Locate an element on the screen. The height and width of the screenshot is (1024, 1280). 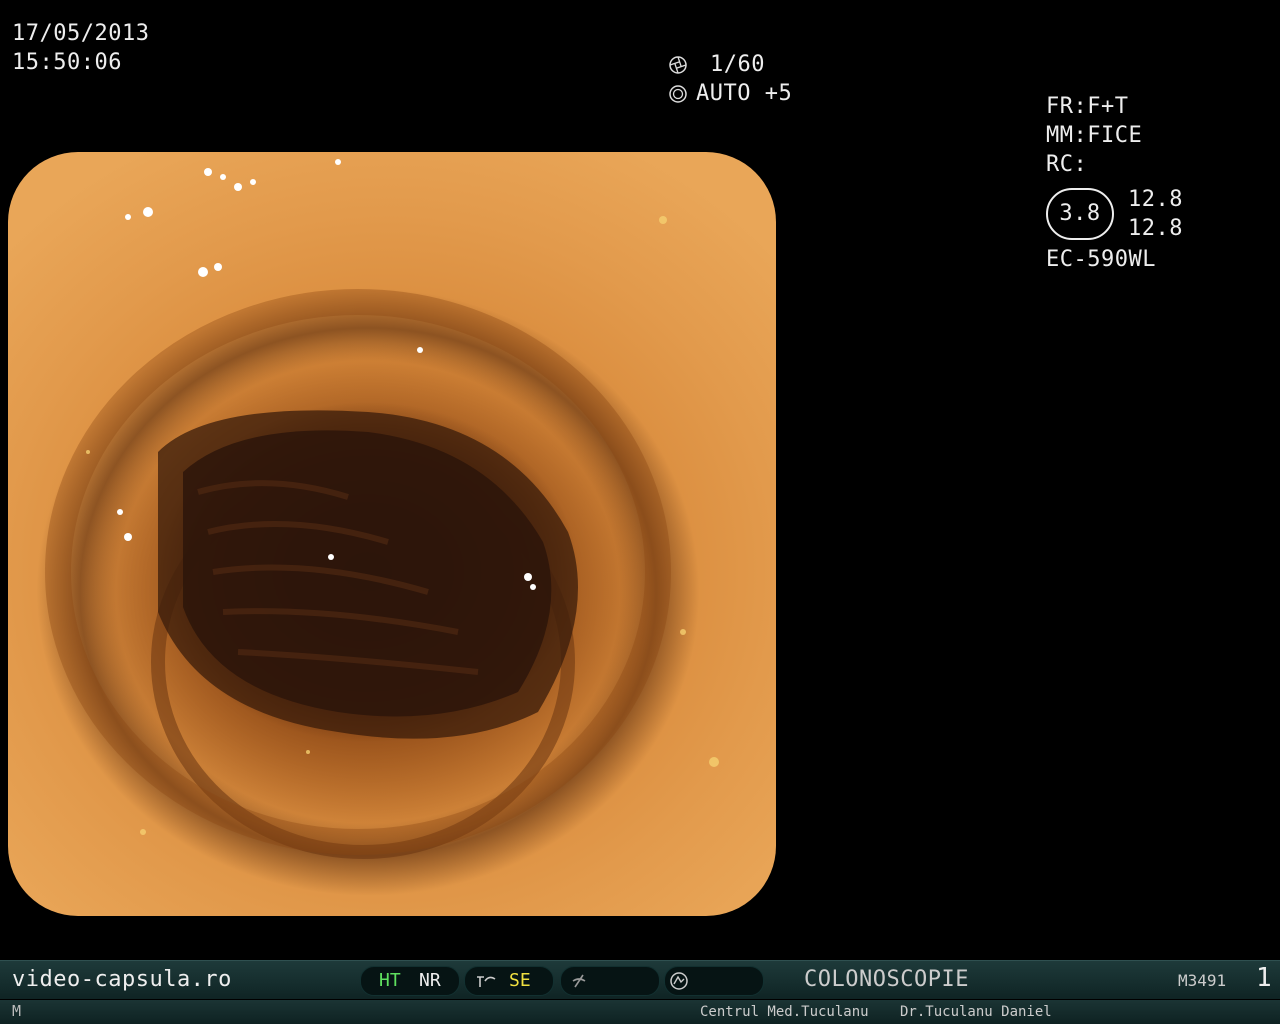
doctor-label: Dr.Tuculanu Daniel is located at coordinates (976, 1012).